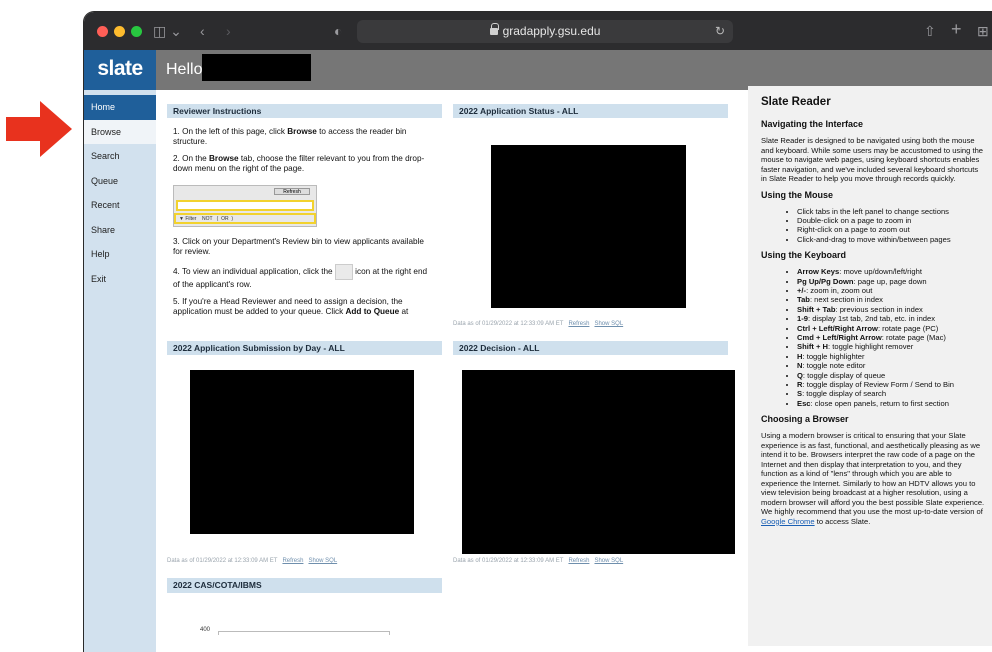 This screenshot has height=652, width=992. What do you see at coordinates (322, 561) in the screenshot?
I see `submission-show-sql-link: Show SQL` at bounding box center [322, 561].